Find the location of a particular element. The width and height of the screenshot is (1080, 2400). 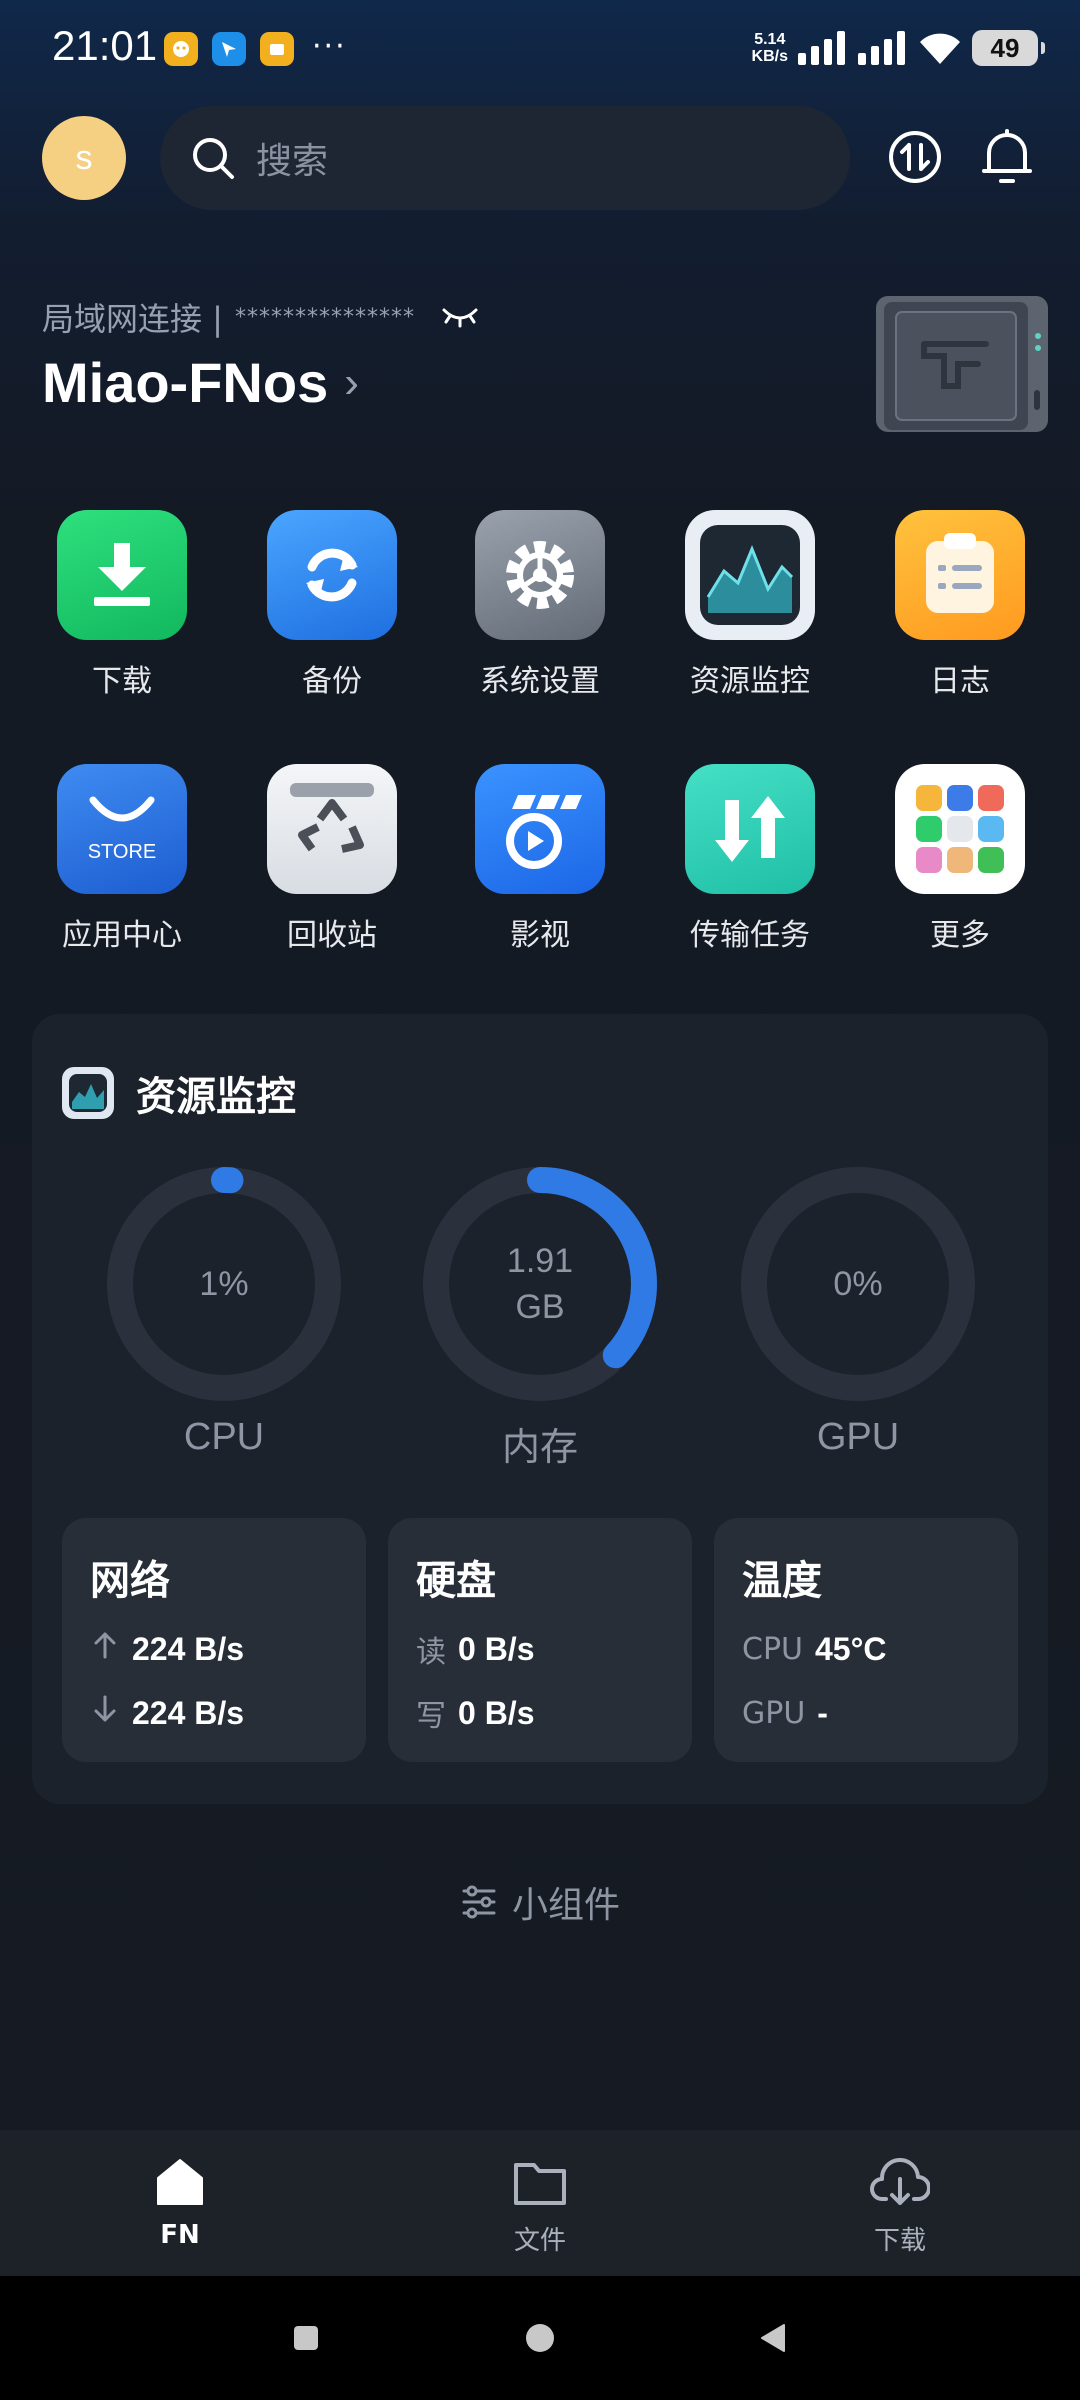

app-recycle-bin: 回收站 is located at coordinates (332, 859).